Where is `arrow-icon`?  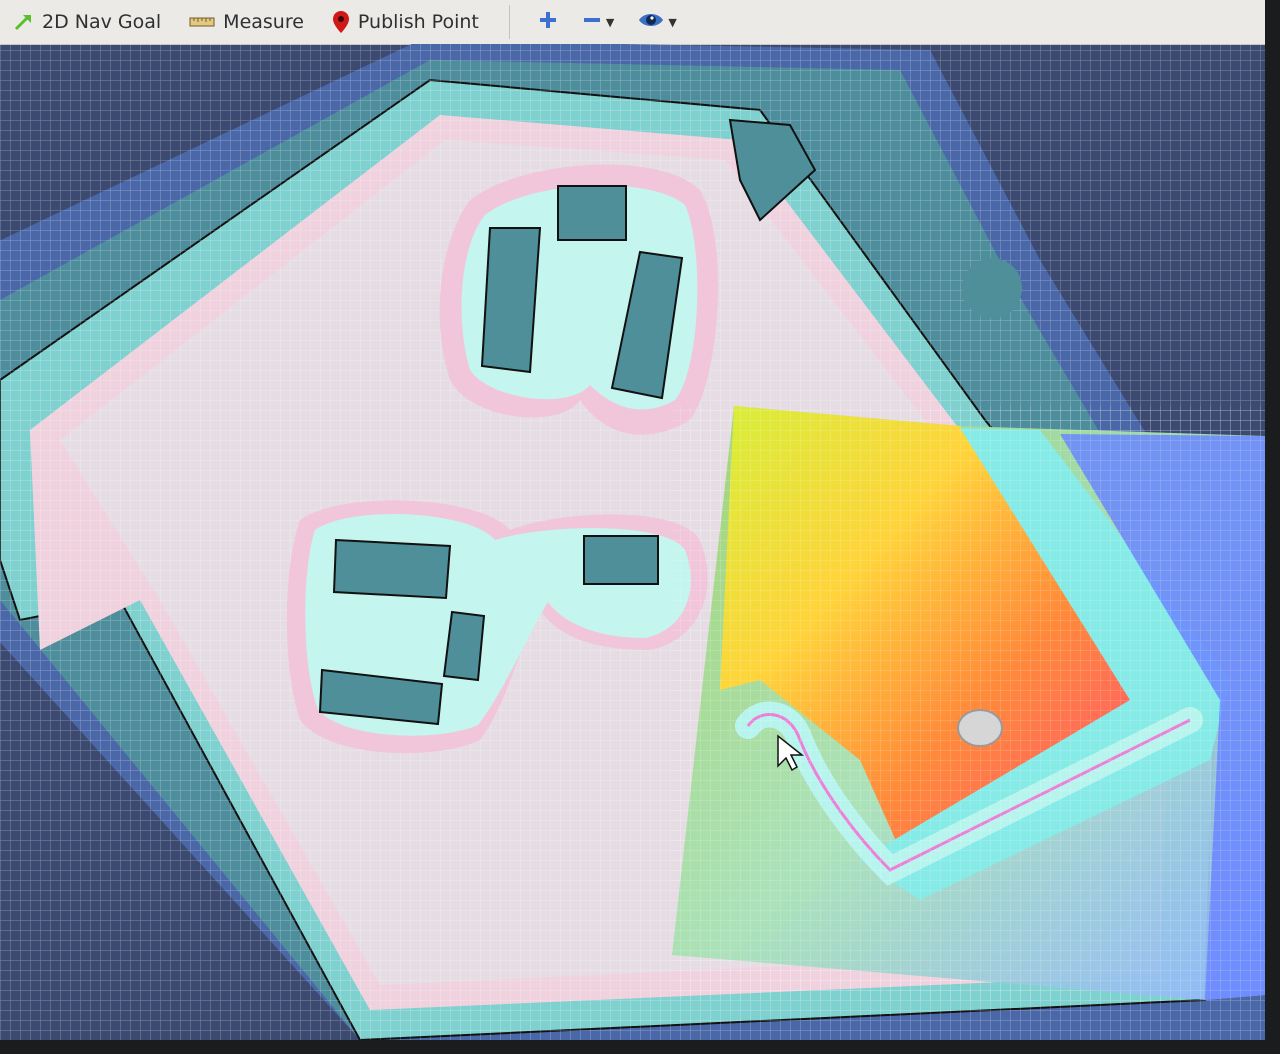 arrow-icon is located at coordinates (24, 22).